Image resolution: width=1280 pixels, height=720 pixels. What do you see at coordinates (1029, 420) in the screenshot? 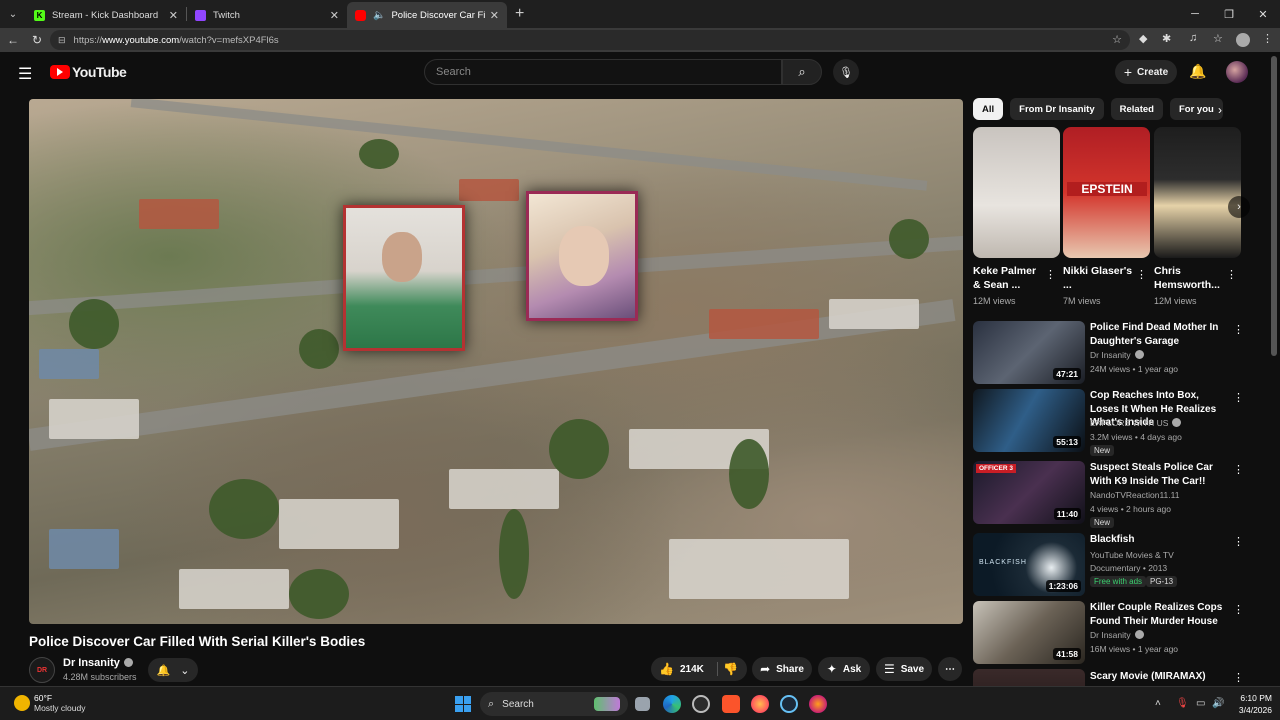
I see `video-thumbnail: 55:13` at bounding box center [1029, 420].